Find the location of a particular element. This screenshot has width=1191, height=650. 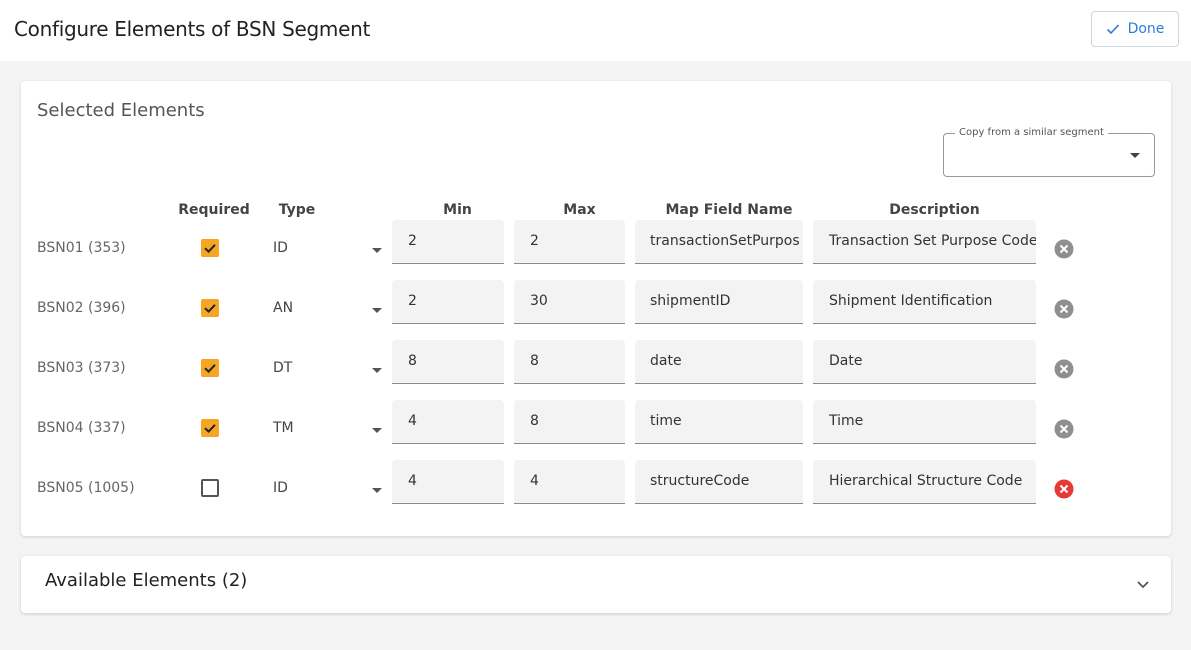

map-field-name-input: transactionSetPurpos is located at coordinates (719, 242).